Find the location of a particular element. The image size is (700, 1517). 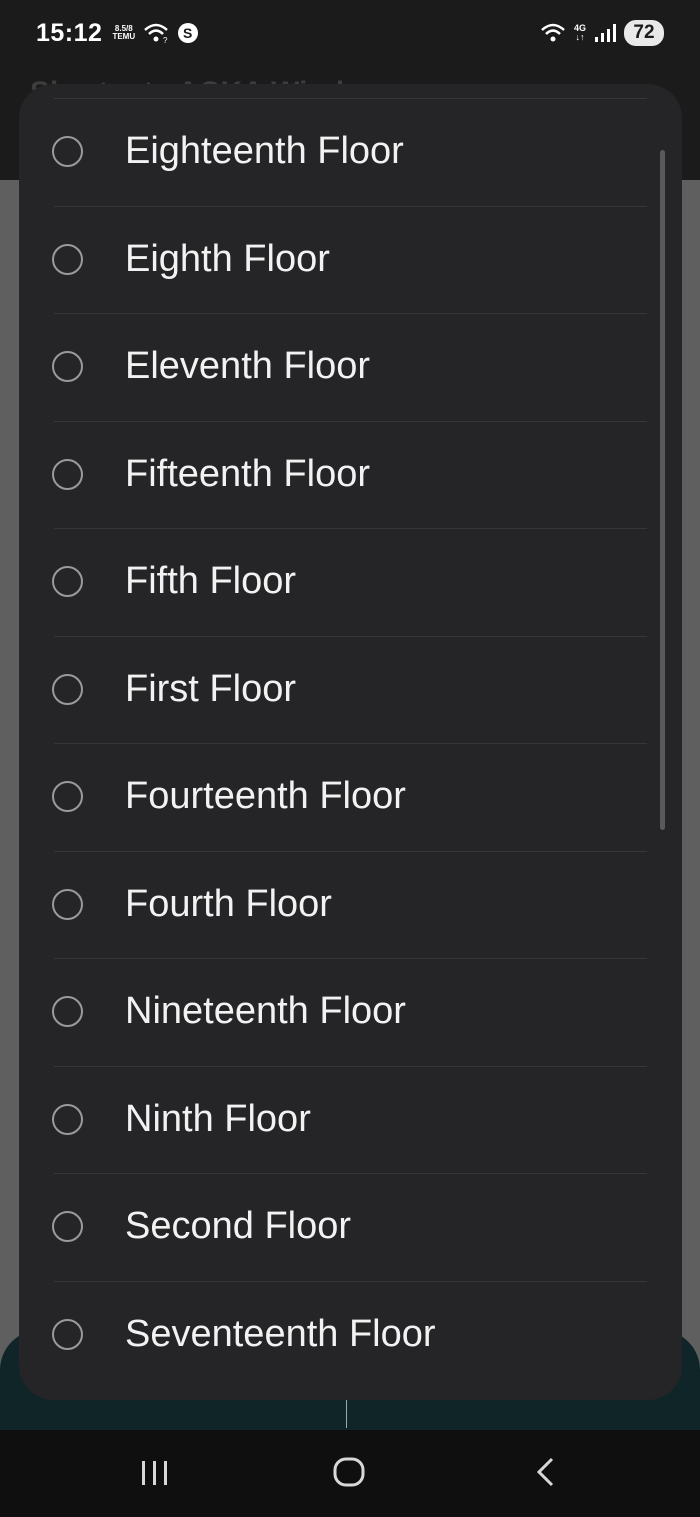

floor-option: Eleventh Floor is located at coordinates (350, 367).